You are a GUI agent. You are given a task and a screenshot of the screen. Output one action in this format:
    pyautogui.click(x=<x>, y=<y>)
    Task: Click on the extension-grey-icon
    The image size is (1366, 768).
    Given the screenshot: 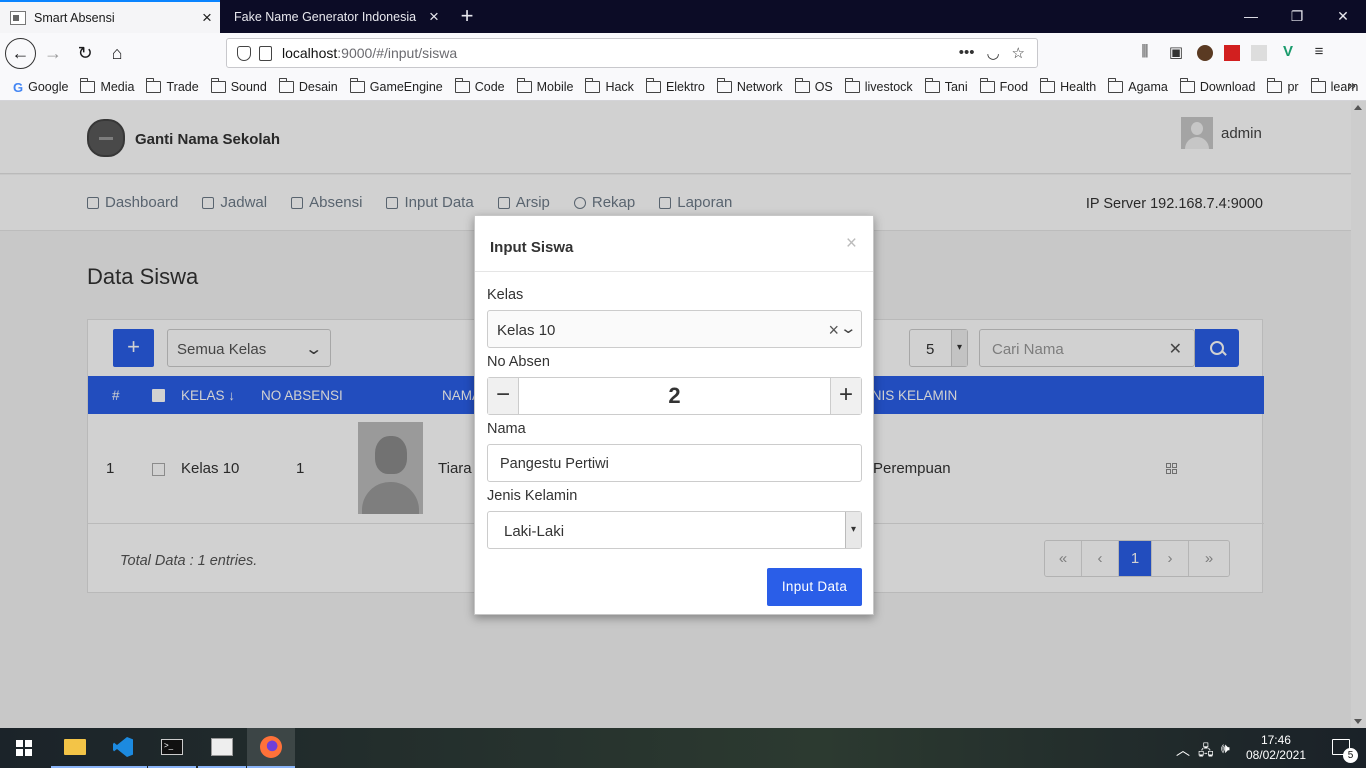 What is the action you would take?
    pyautogui.click(x=1259, y=53)
    